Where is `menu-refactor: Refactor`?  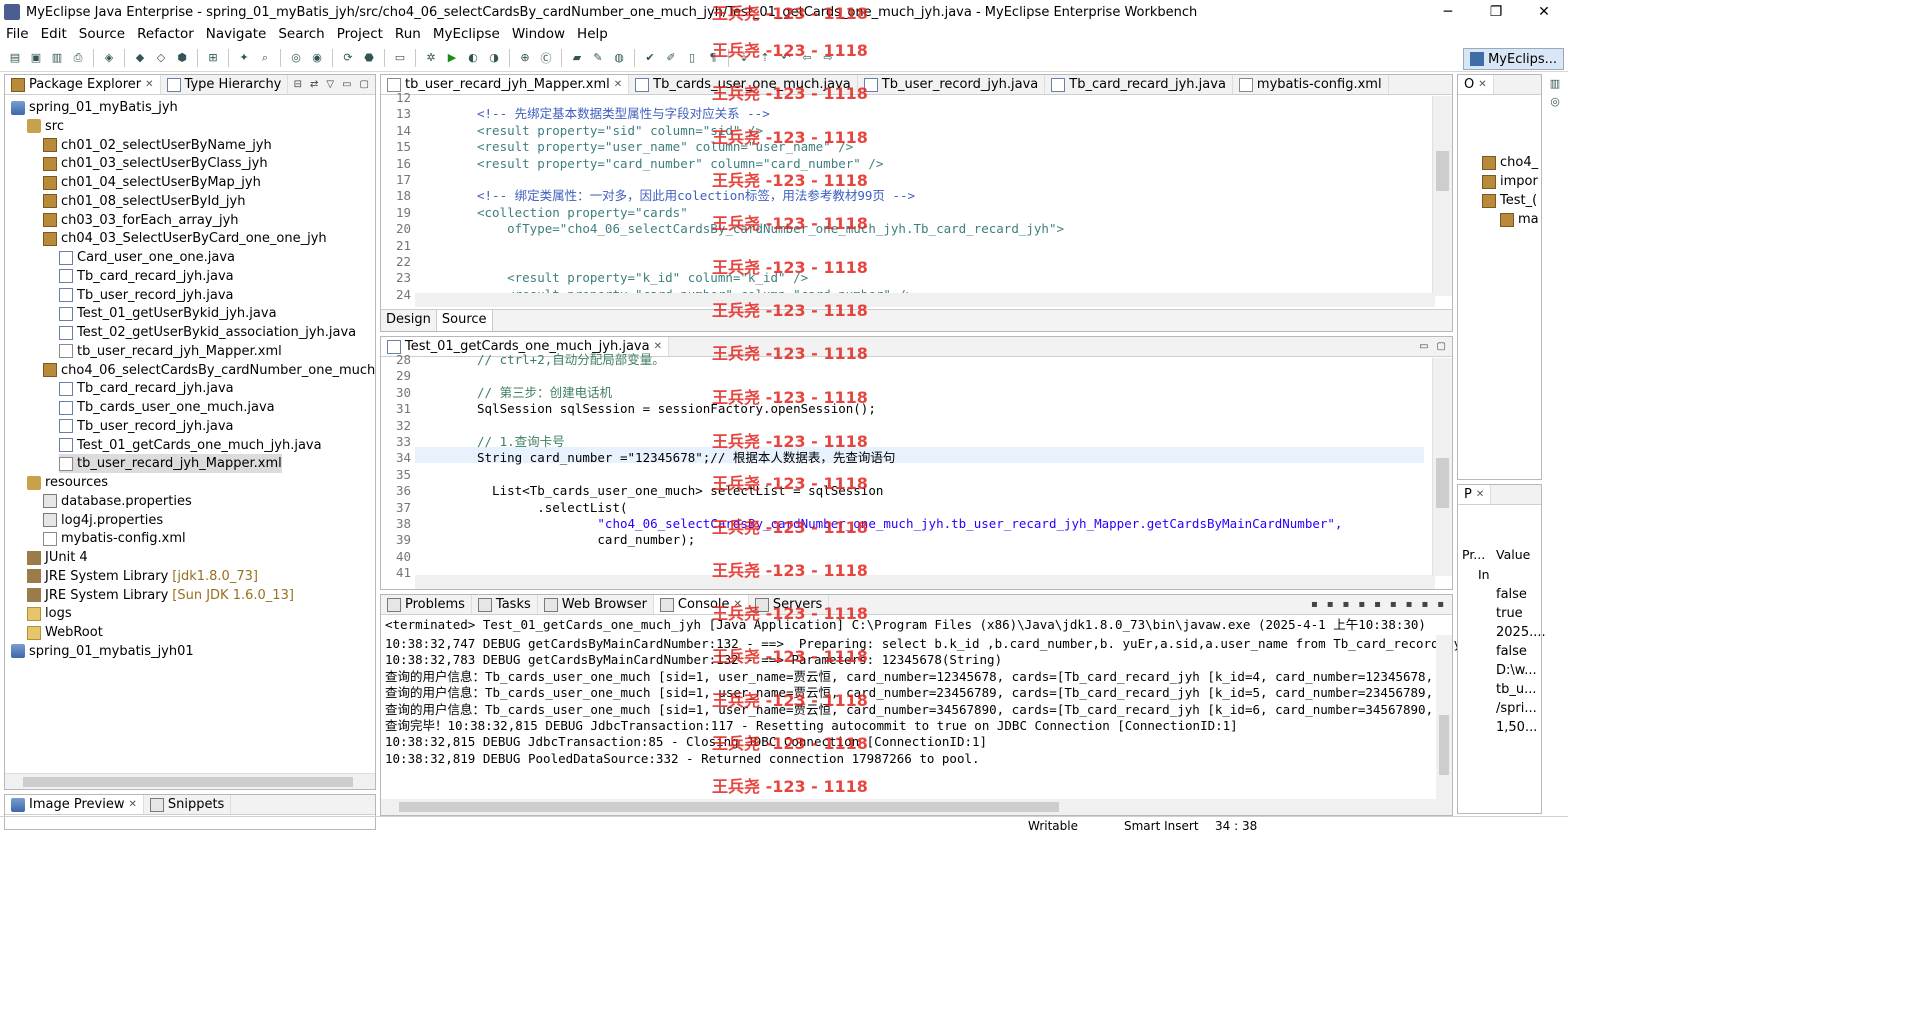 menu-refactor: Refactor is located at coordinates (165, 34).